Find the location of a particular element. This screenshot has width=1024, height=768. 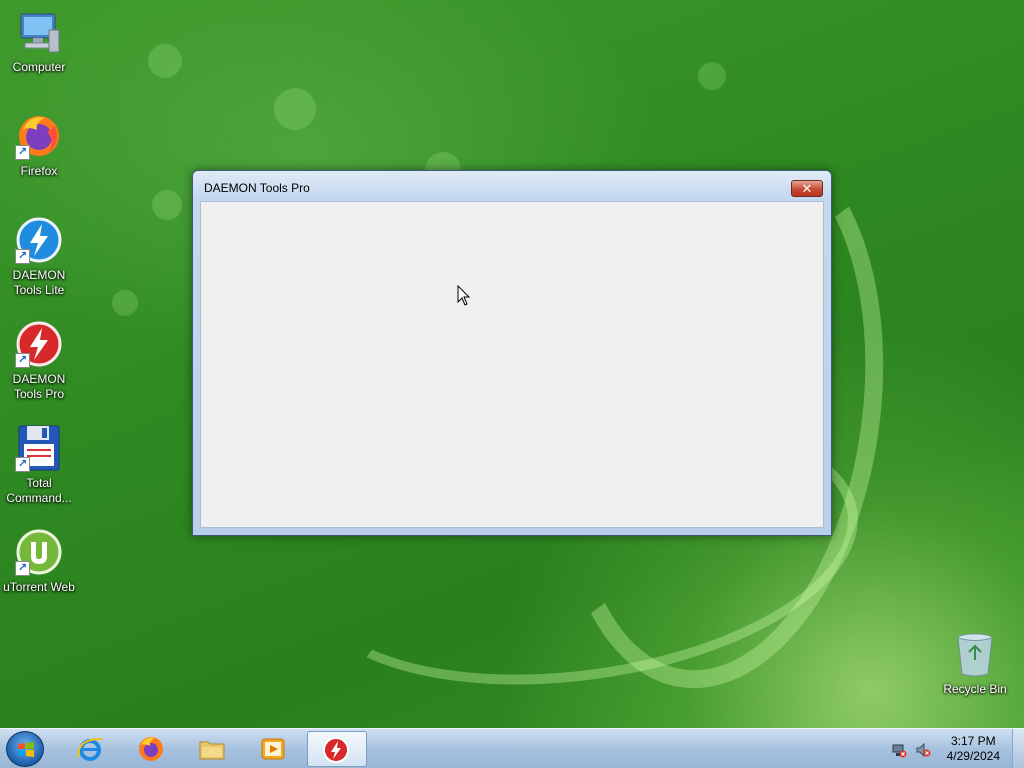

media-player-icon is located at coordinates (273, 749).